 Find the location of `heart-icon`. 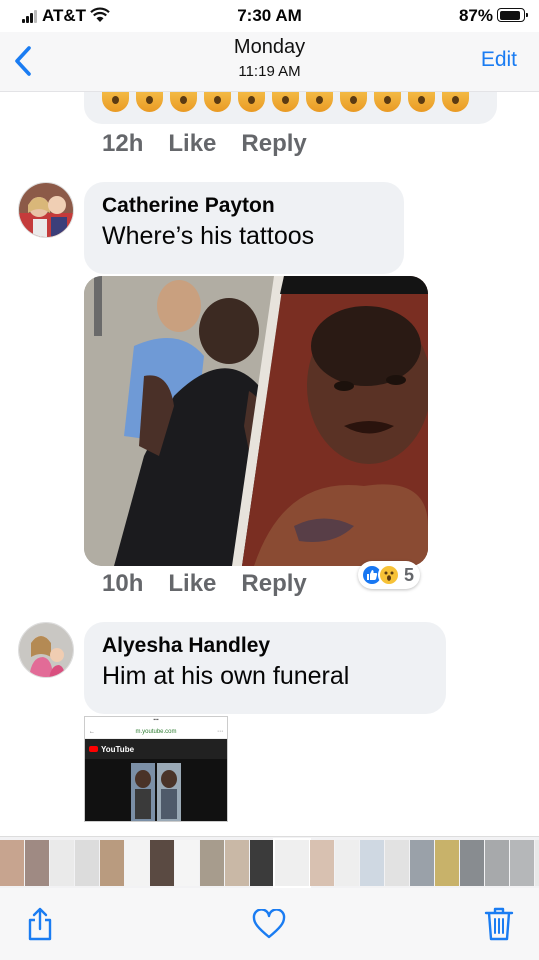

heart-icon is located at coordinates (269, 924).